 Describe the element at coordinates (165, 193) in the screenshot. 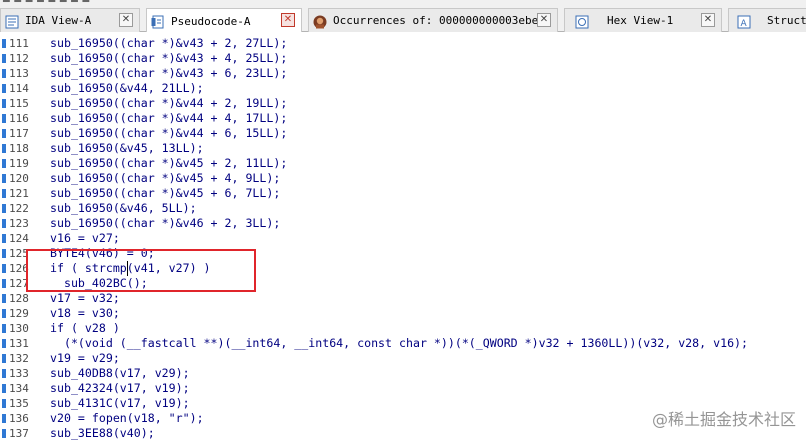

I see `code-line: sub_16950((char *)&v45 + 6, 7LL);` at that location.